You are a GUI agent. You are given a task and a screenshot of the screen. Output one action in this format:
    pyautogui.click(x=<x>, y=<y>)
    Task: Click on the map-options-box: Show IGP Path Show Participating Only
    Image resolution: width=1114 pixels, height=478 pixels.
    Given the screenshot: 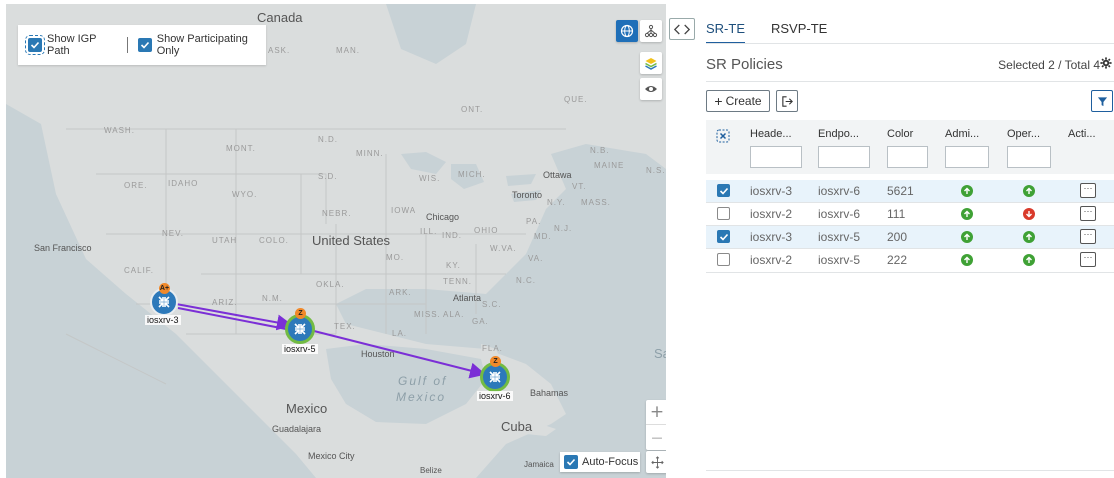 What is the action you would take?
    pyautogui.click(x=142, y=45)
    